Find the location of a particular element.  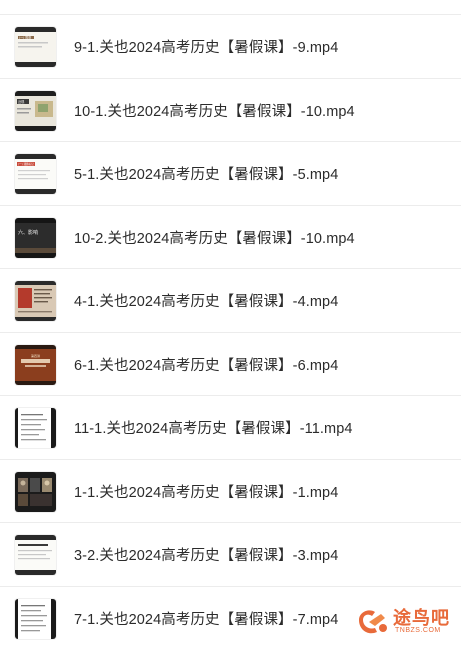

file-row: (一) 课题标记 5-1.关也2024高考历史【暑假课】-5.mp4 is located at coordinates (230, 174).